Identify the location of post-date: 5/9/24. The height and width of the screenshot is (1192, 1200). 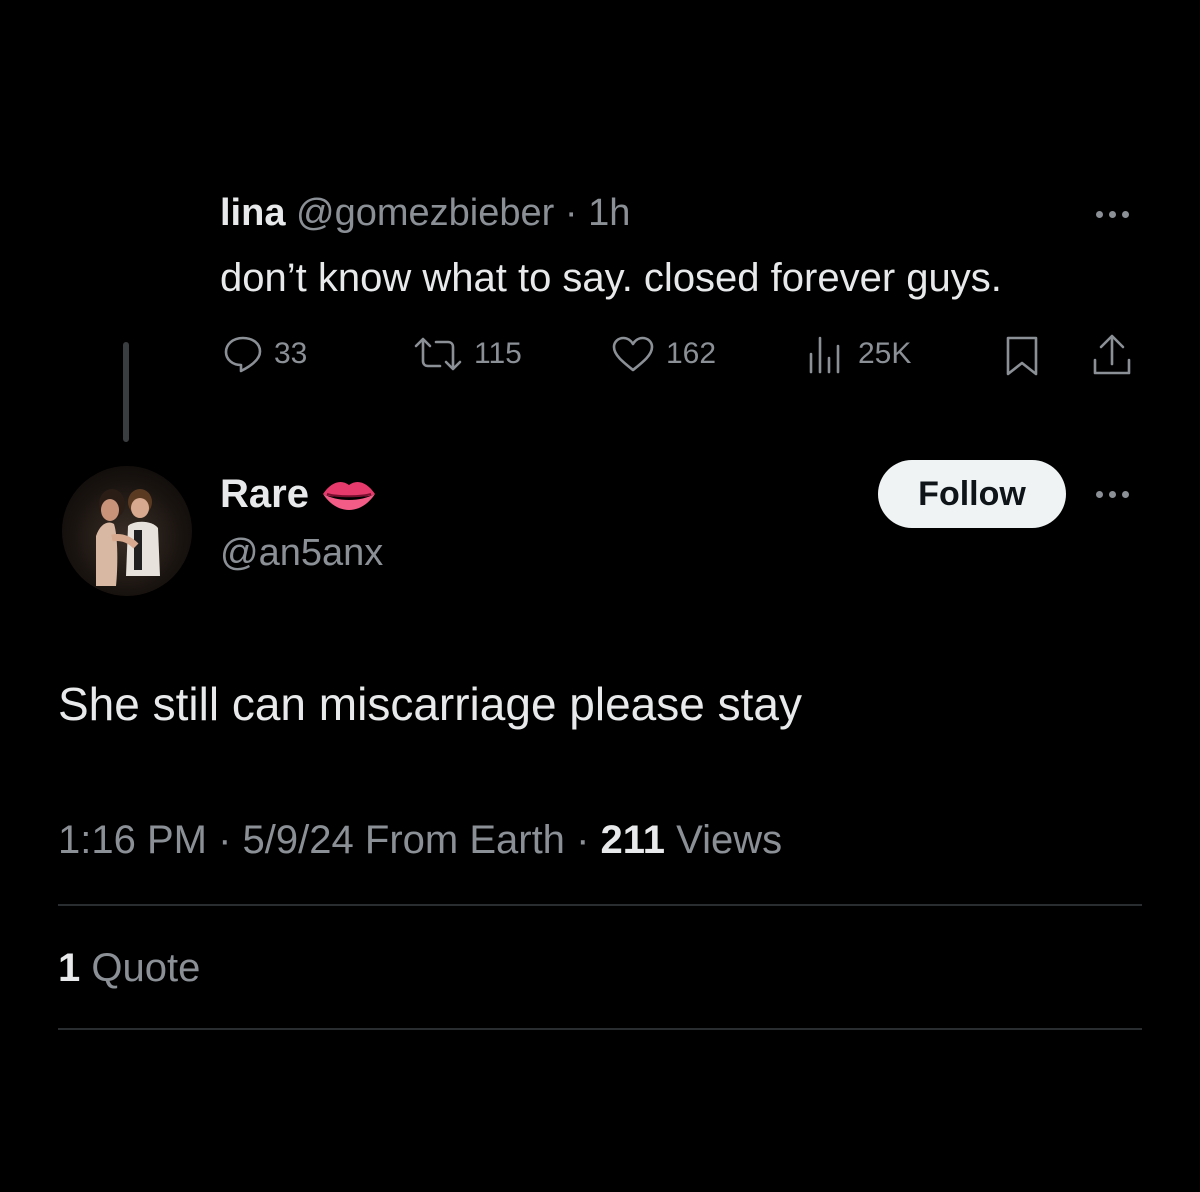
(298, 840).